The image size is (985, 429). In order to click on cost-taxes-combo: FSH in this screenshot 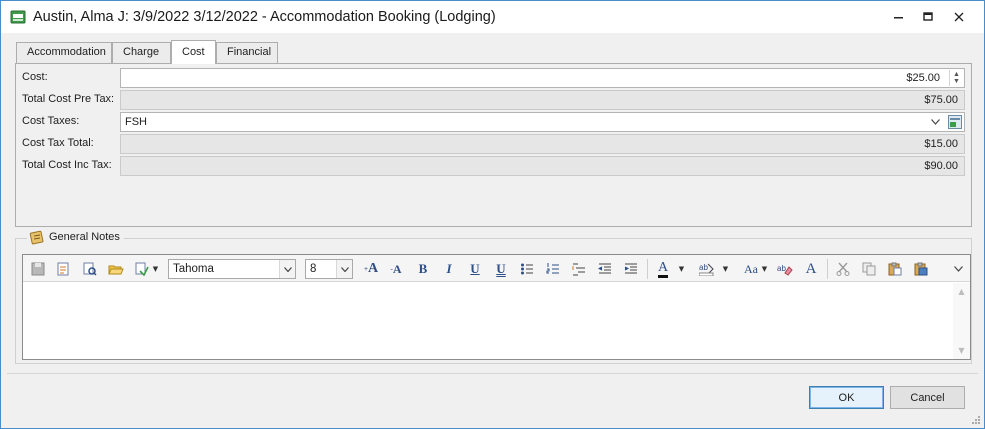, I will do `click(542, 122)`.